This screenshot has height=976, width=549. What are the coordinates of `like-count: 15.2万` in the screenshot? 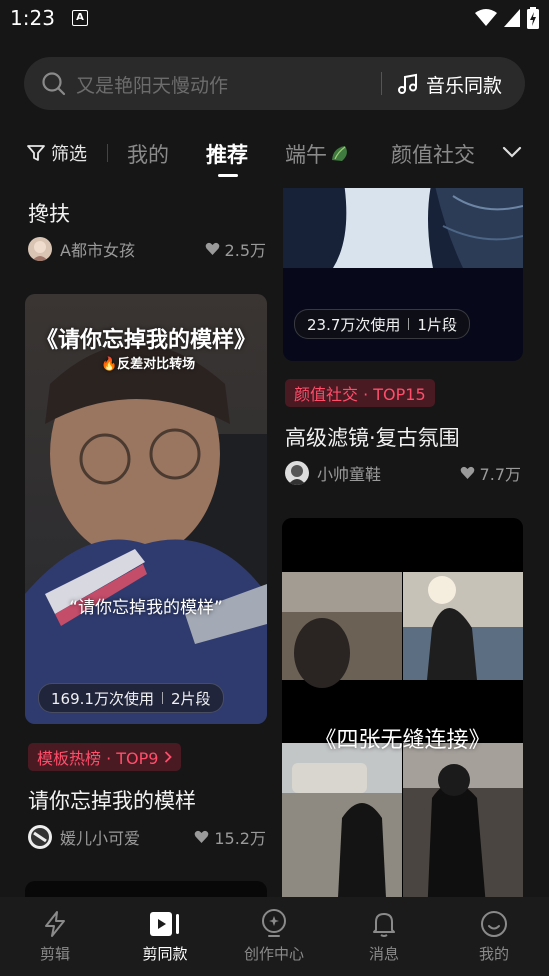 It's located at (230, 837).